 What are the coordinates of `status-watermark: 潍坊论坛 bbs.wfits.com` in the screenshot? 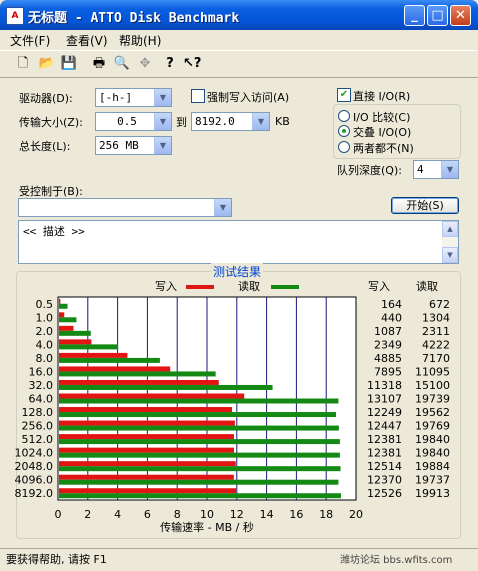 It's located at (396, 560).